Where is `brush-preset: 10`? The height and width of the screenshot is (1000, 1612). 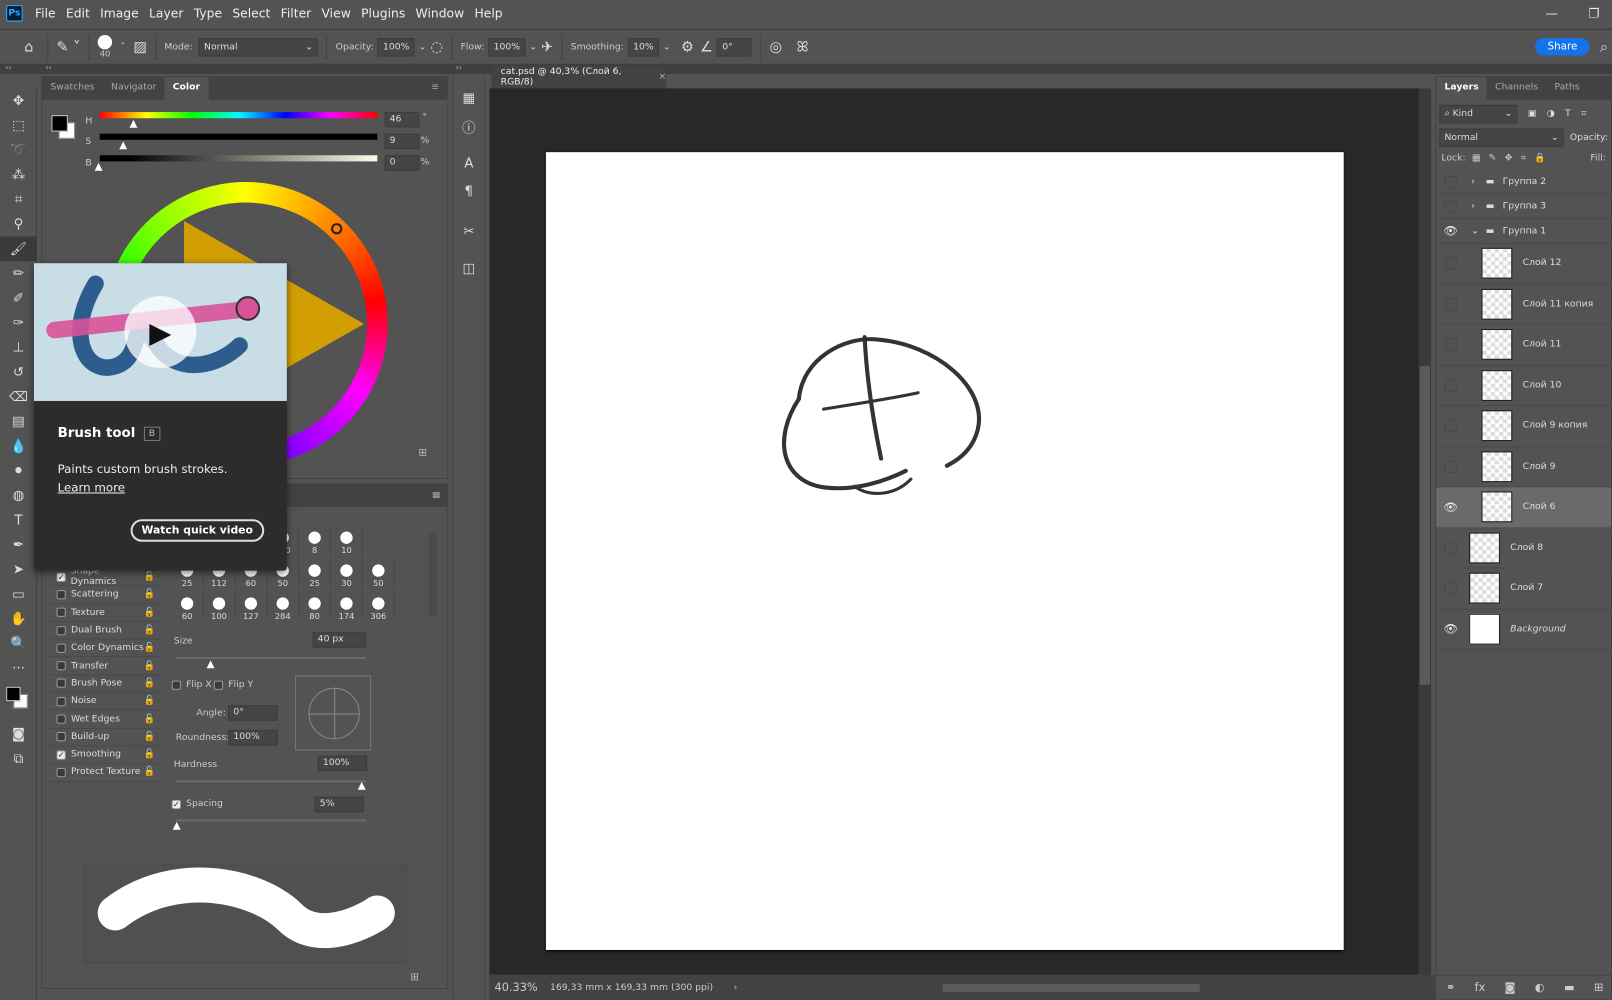 brush-preset: 10 is located at coordinates (347, 539).